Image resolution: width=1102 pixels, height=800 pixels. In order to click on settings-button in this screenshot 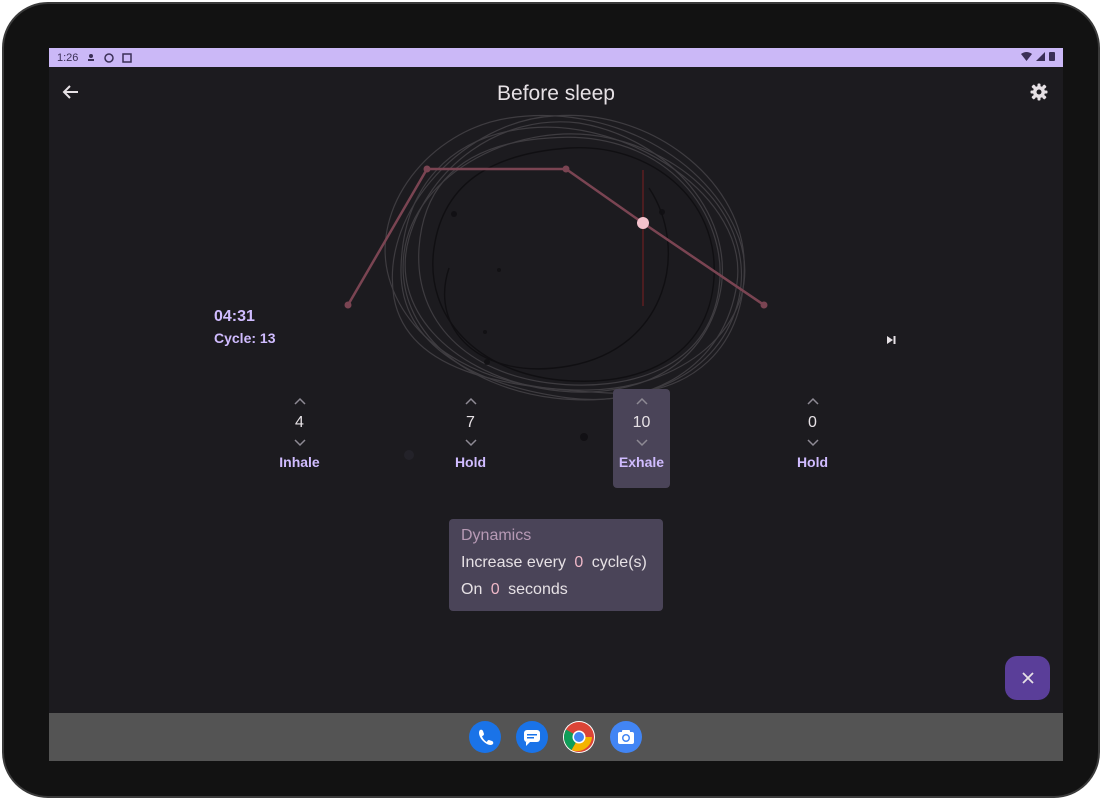, I will do `click(1039, 92)`.